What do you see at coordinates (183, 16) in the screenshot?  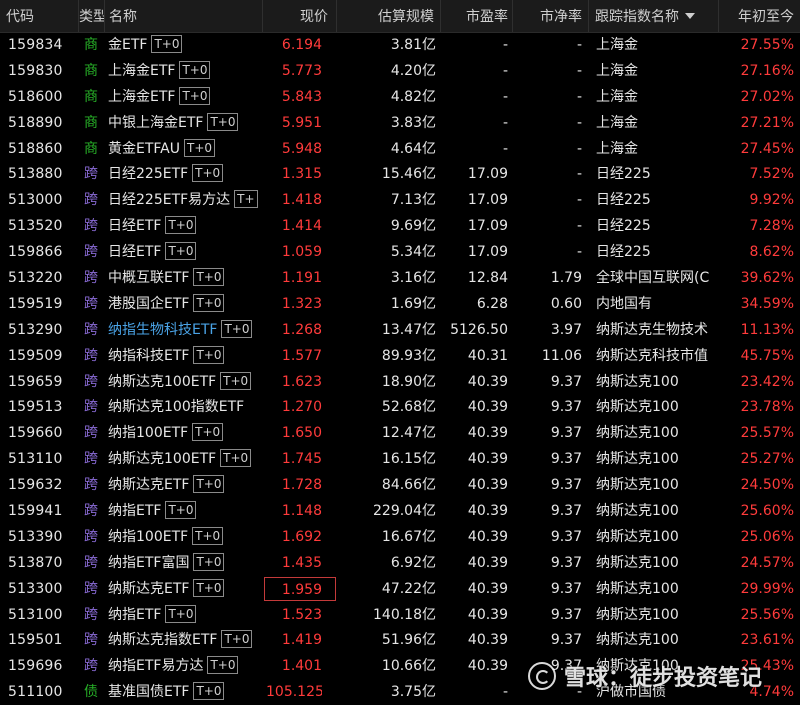 I see `header-name: 名称` at bounding box center [183, 16].